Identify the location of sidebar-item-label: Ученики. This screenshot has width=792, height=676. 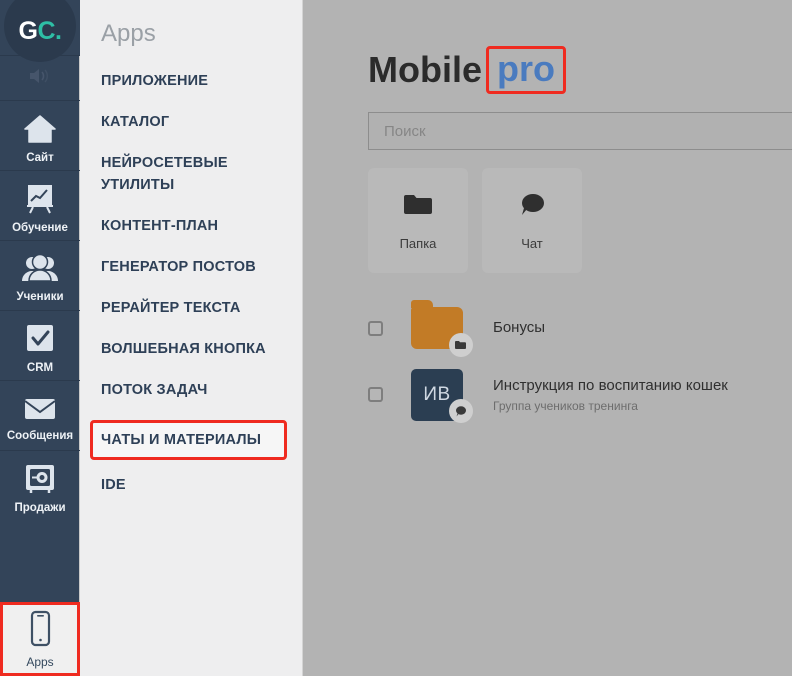
(40, 296).